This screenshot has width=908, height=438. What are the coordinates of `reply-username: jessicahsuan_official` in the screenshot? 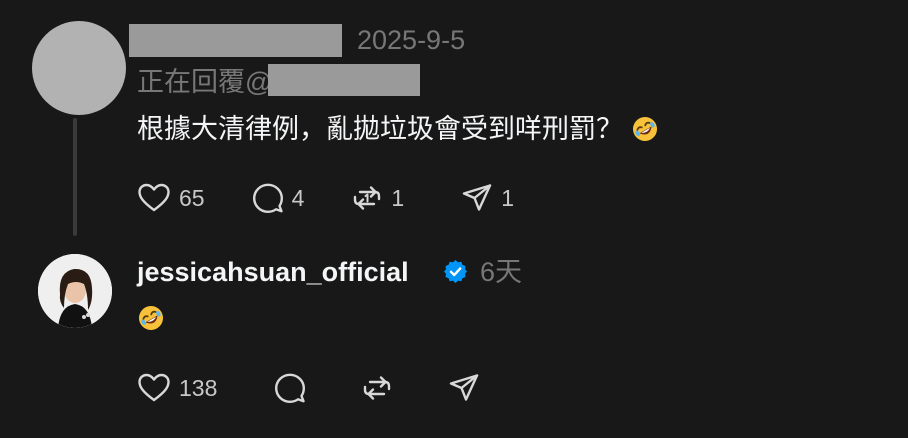 It's located at (273, 272).